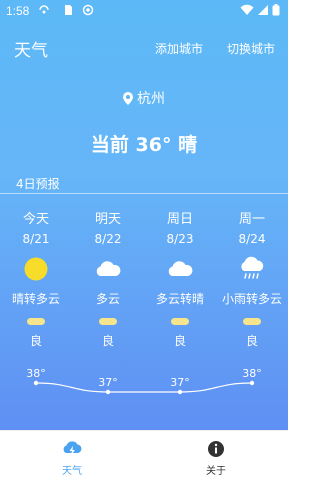 This screenshot has height=480, width=320. I want to click on tab-bar: 天气 关于, so click(144, 455).